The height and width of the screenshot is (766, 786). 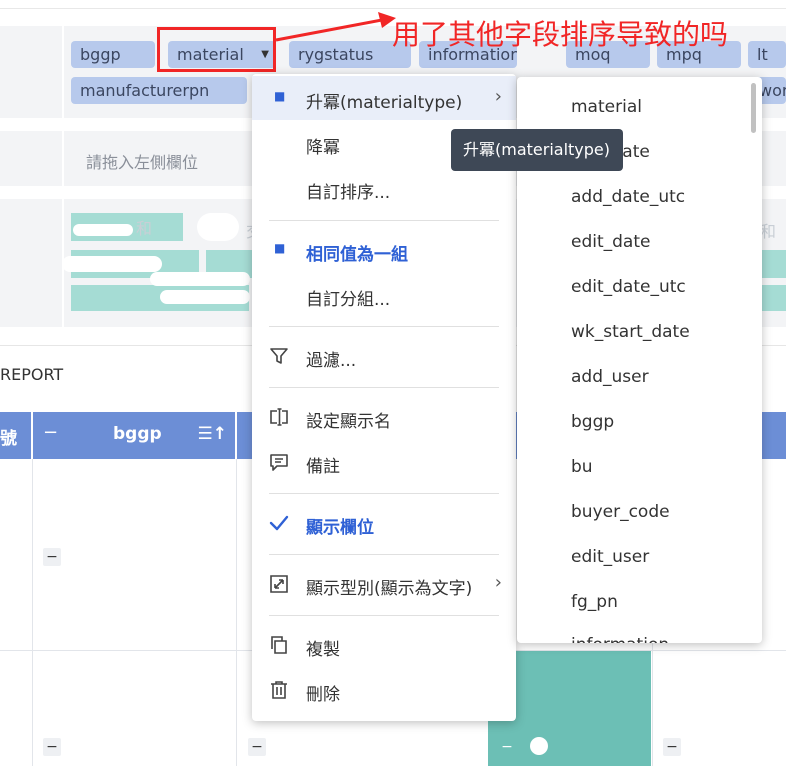 I want to click on submenu-item: edit_date_utc, so click(x=628, y=287).